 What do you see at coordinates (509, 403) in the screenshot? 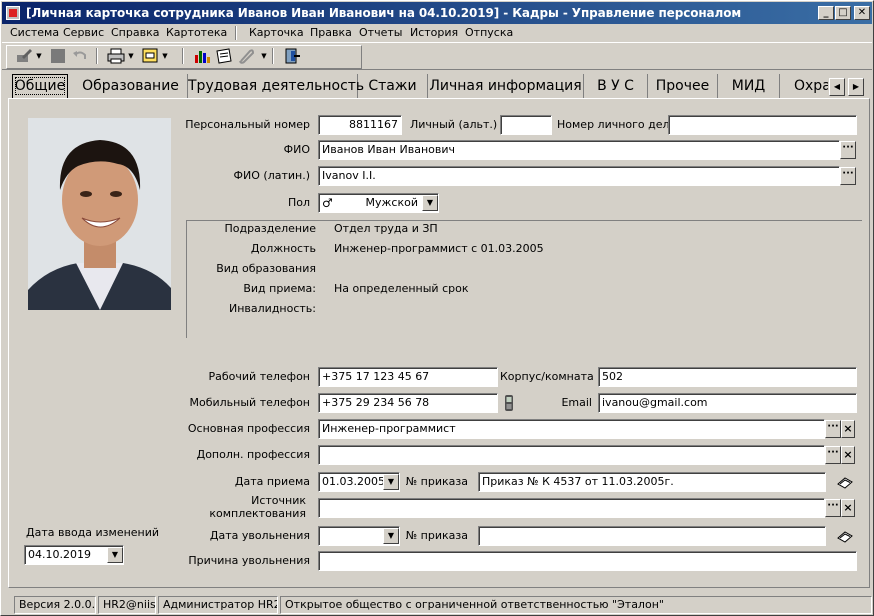
I see `mobile-phone-icon` at bounding box center [509, 403].